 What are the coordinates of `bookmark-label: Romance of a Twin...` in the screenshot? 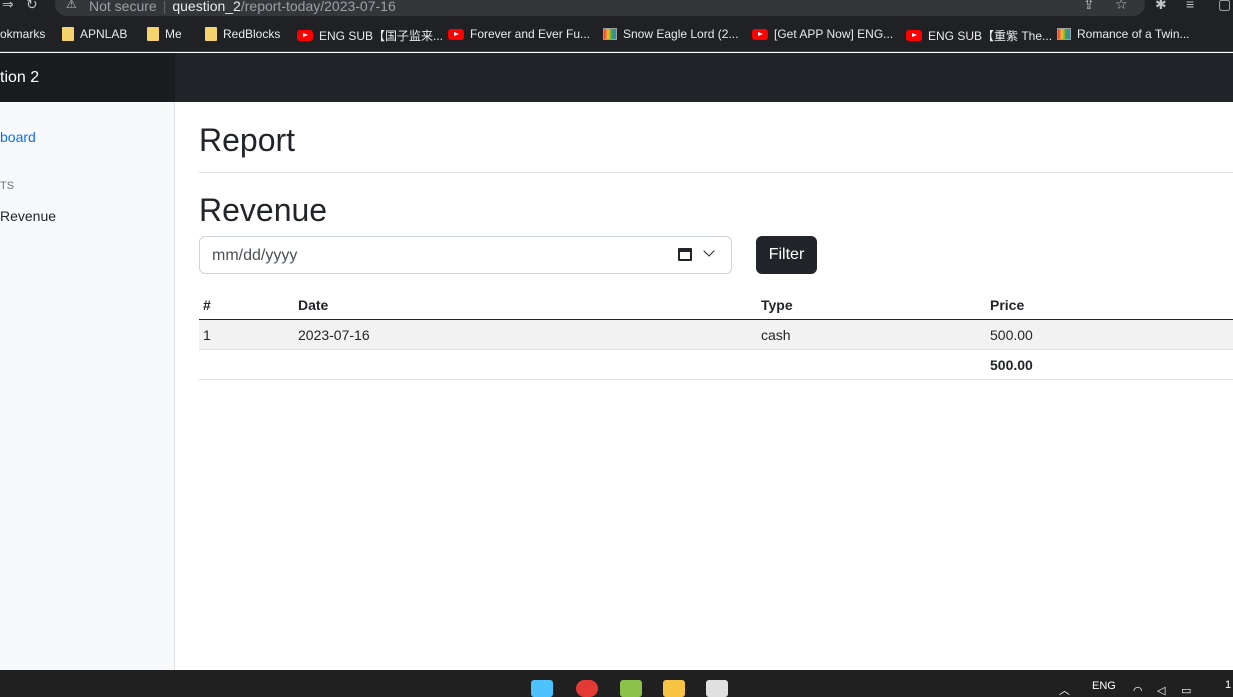 It's located at (1133, 34).